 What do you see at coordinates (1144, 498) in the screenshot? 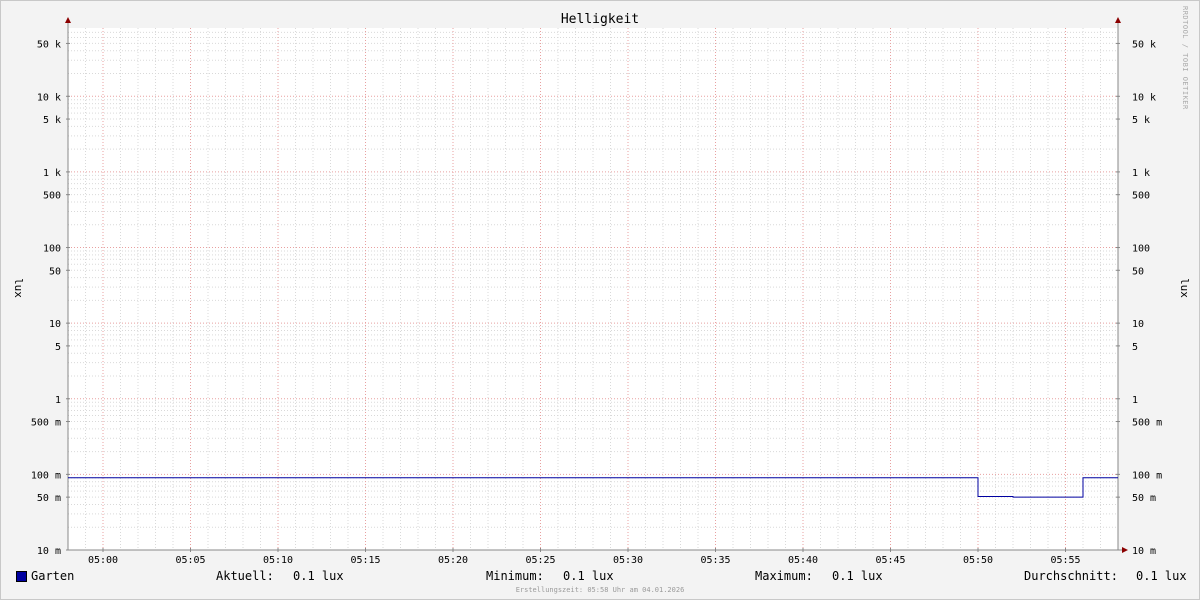
I see `y-tick-label-right: 50 m` at bounding box center [1144, 498].